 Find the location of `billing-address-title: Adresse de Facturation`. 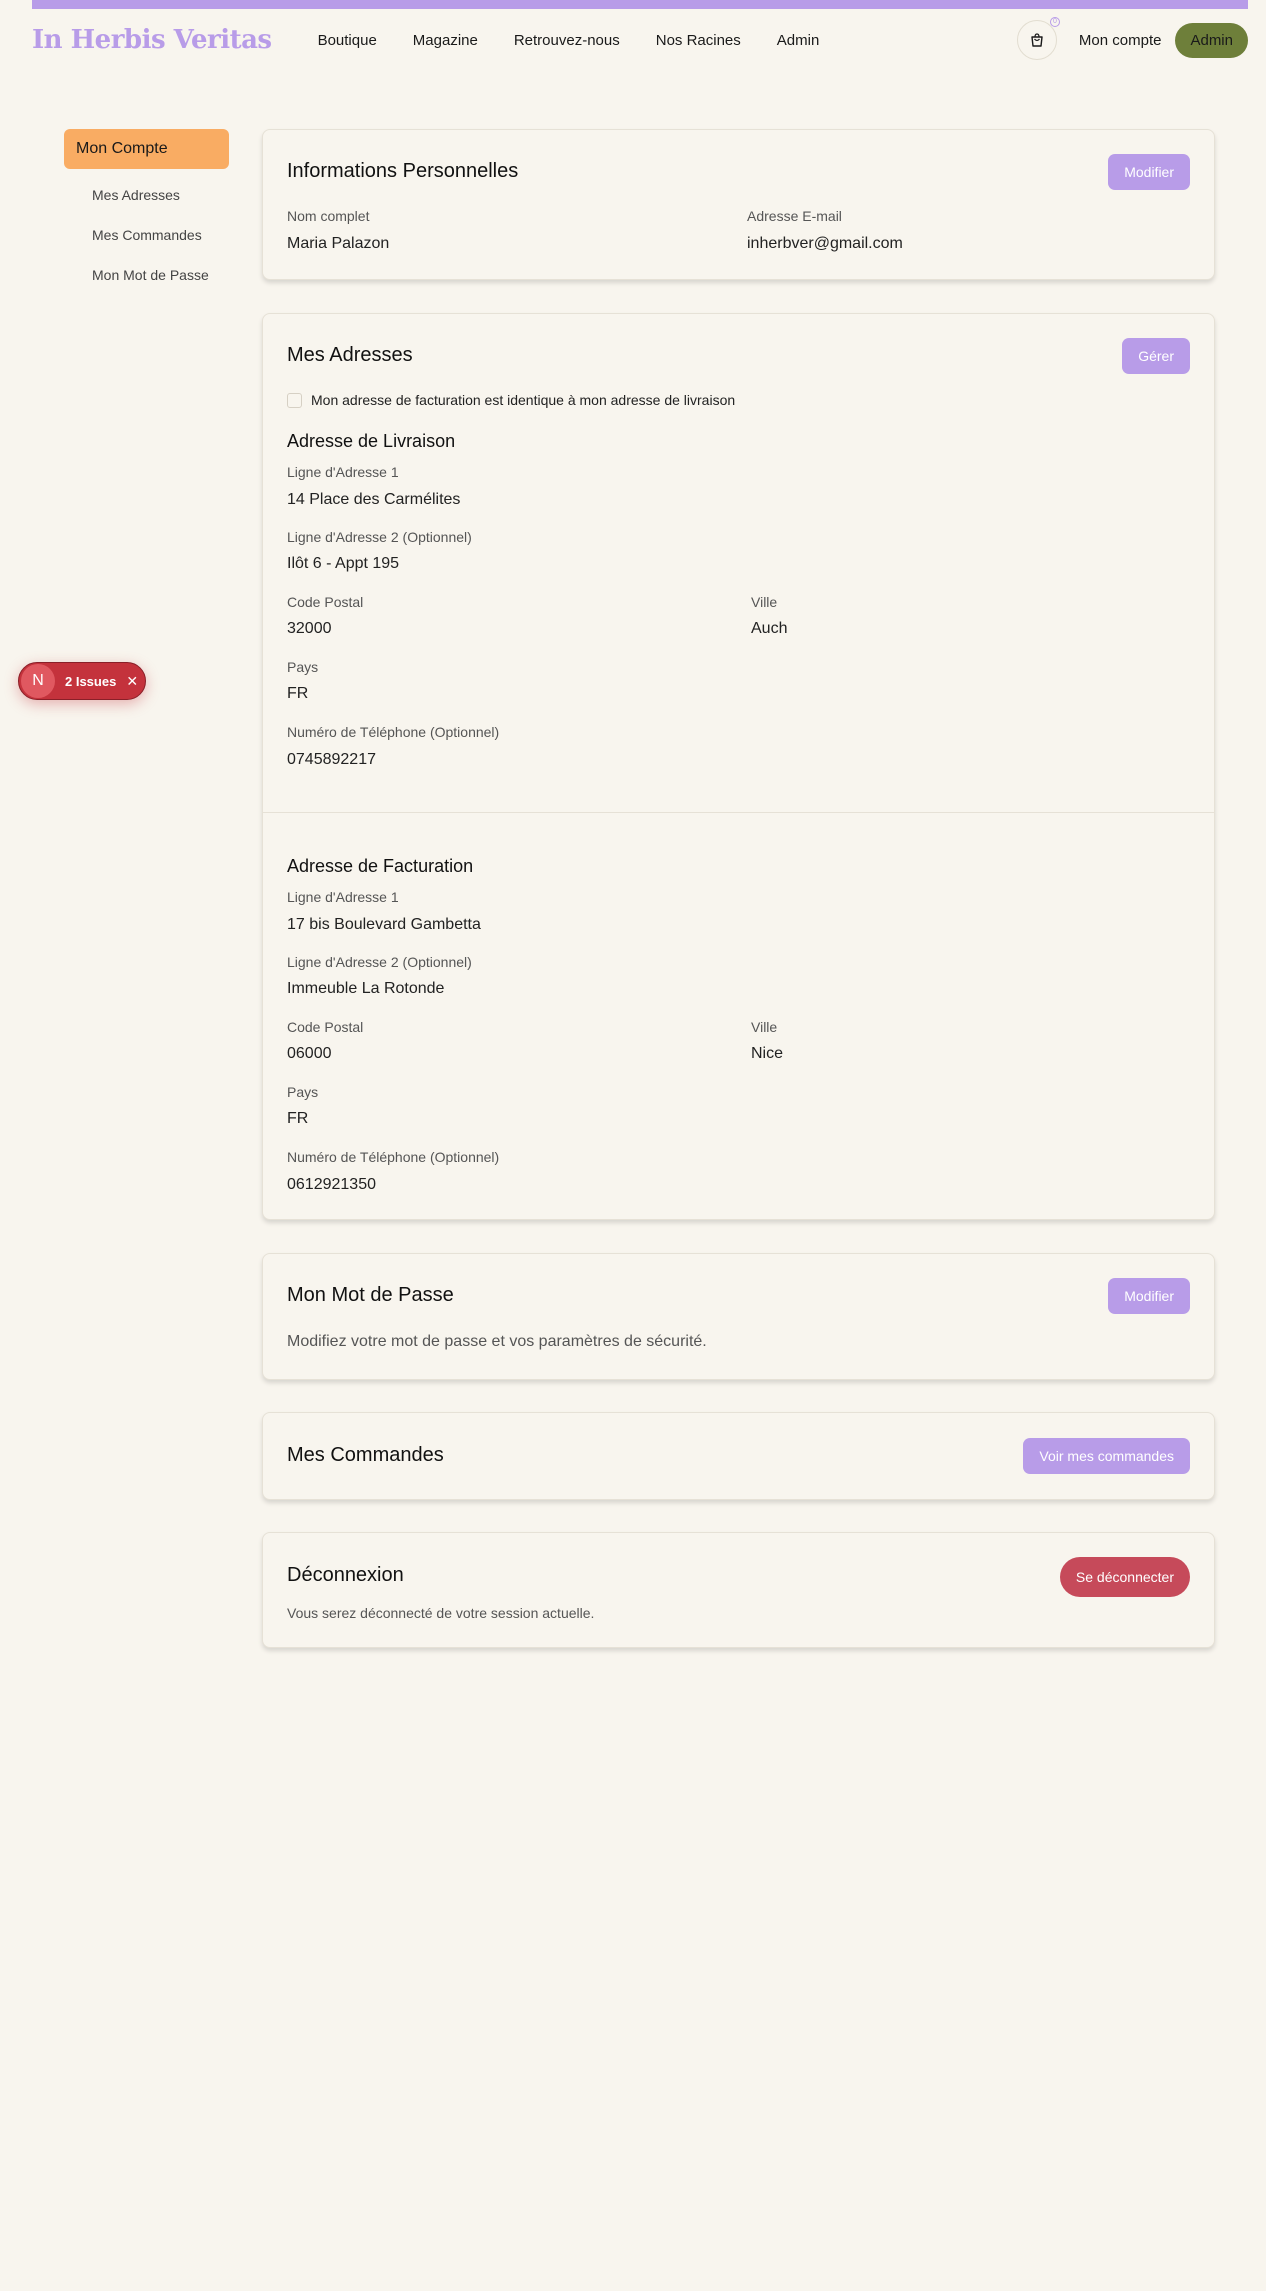

billing-address-title: Adresse de Facturation is located at coordinates (380, 866).